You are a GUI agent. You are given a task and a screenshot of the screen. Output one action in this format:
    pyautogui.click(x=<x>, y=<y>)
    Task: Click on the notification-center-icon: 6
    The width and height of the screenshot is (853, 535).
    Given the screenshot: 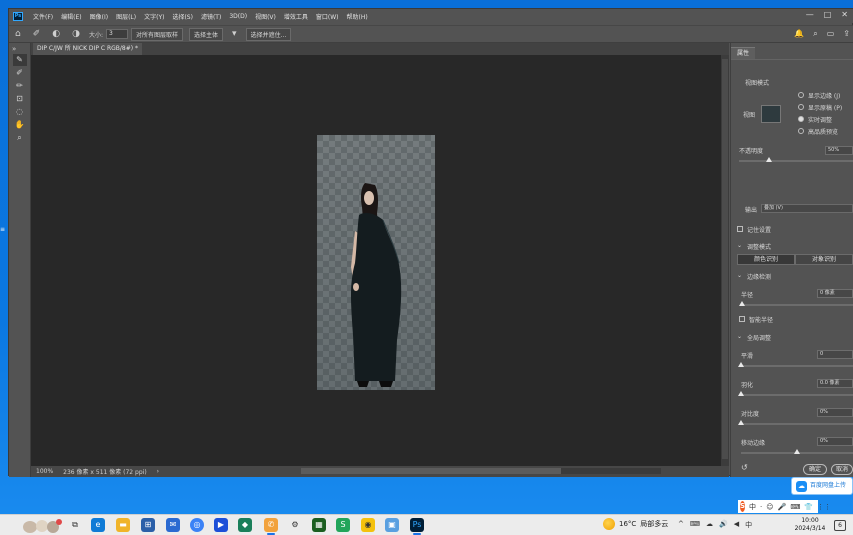 What is the action you would take?
    pyautogui.click(x=840, y=525)
    